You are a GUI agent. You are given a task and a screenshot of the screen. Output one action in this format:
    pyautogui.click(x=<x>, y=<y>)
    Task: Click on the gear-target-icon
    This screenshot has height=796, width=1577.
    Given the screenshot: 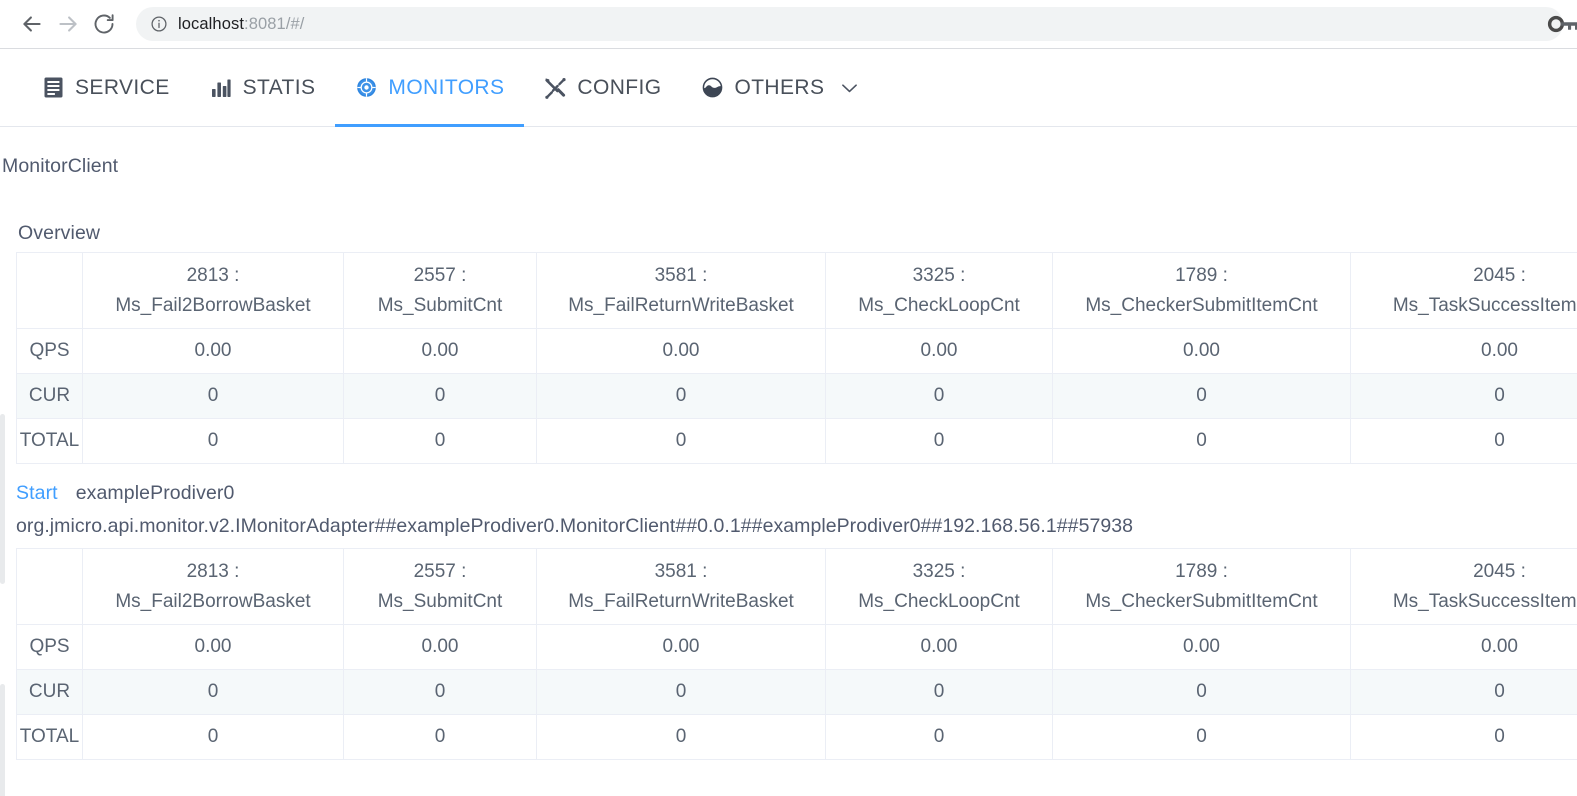 What is the action you would take?
    pyautogui.click(x=366, y=88)
    